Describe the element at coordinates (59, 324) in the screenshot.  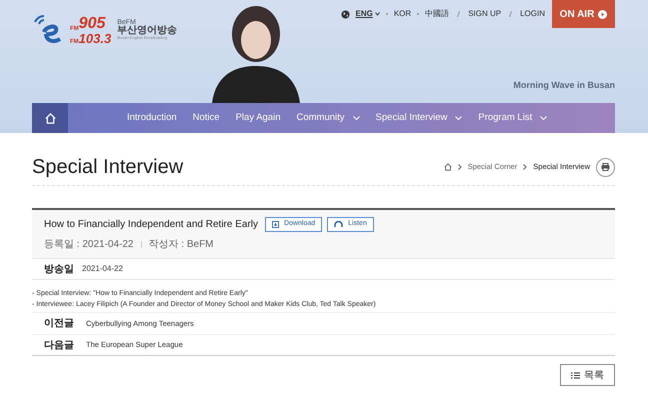
I see `row-label: 이전글` at that location.